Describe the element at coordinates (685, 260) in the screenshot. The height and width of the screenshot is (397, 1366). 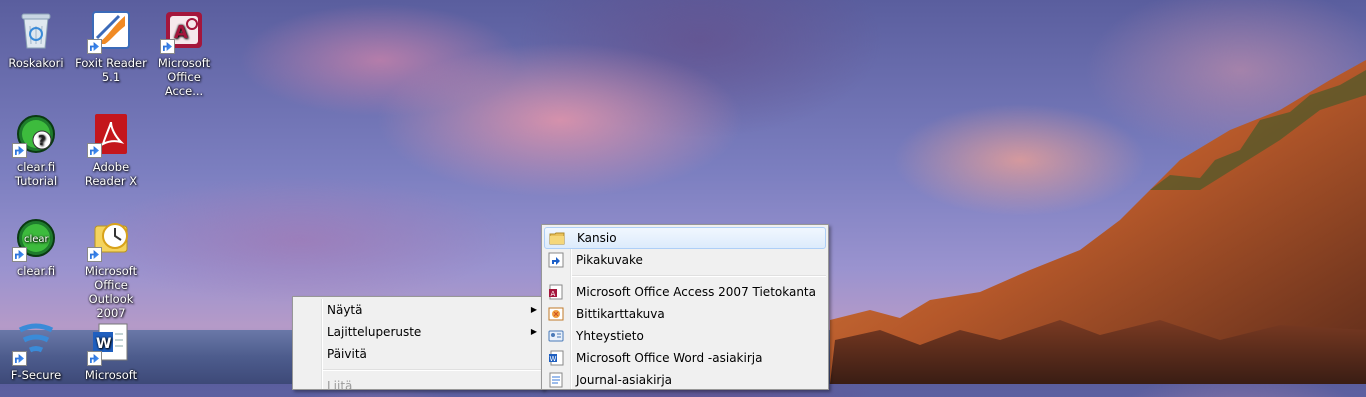
I see `submenu-item-shortcut: Pikakuvake` at that location.